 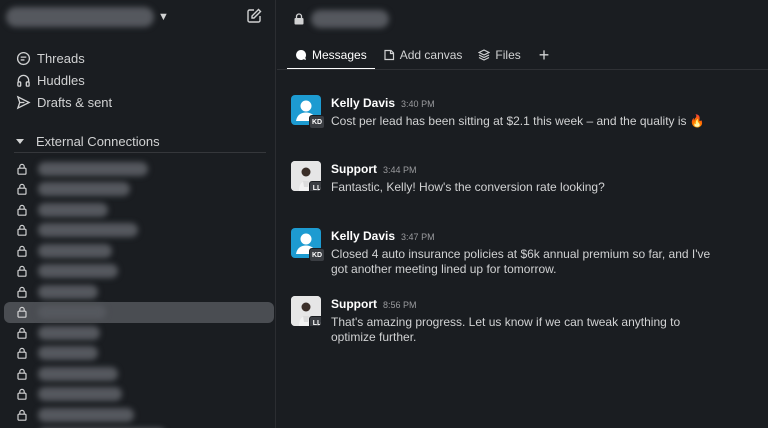 What do you see at coordinates (484, 55) in the screenshot?
I see `files-icon` at bounding box center [484, 55].